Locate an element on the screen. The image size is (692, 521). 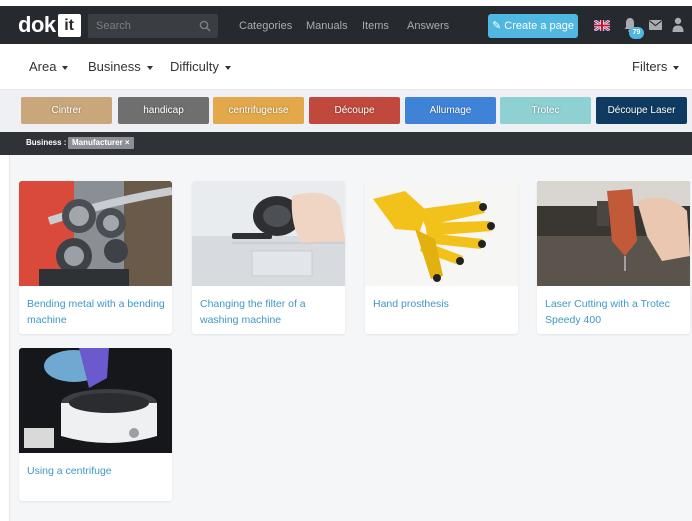
card-title: Bending metal with a bending machine is located at coordinates (97, 312).